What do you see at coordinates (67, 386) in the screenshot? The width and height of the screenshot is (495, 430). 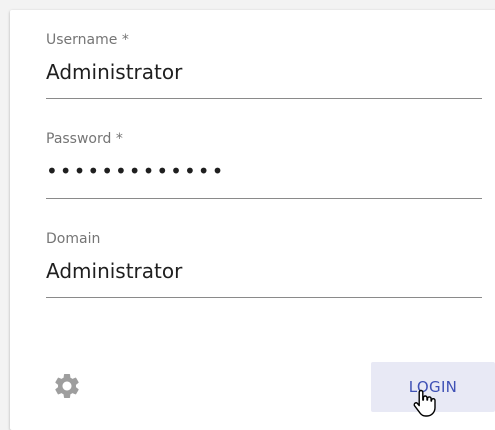 I see `gear-icon` at bounding box center [67, 386].